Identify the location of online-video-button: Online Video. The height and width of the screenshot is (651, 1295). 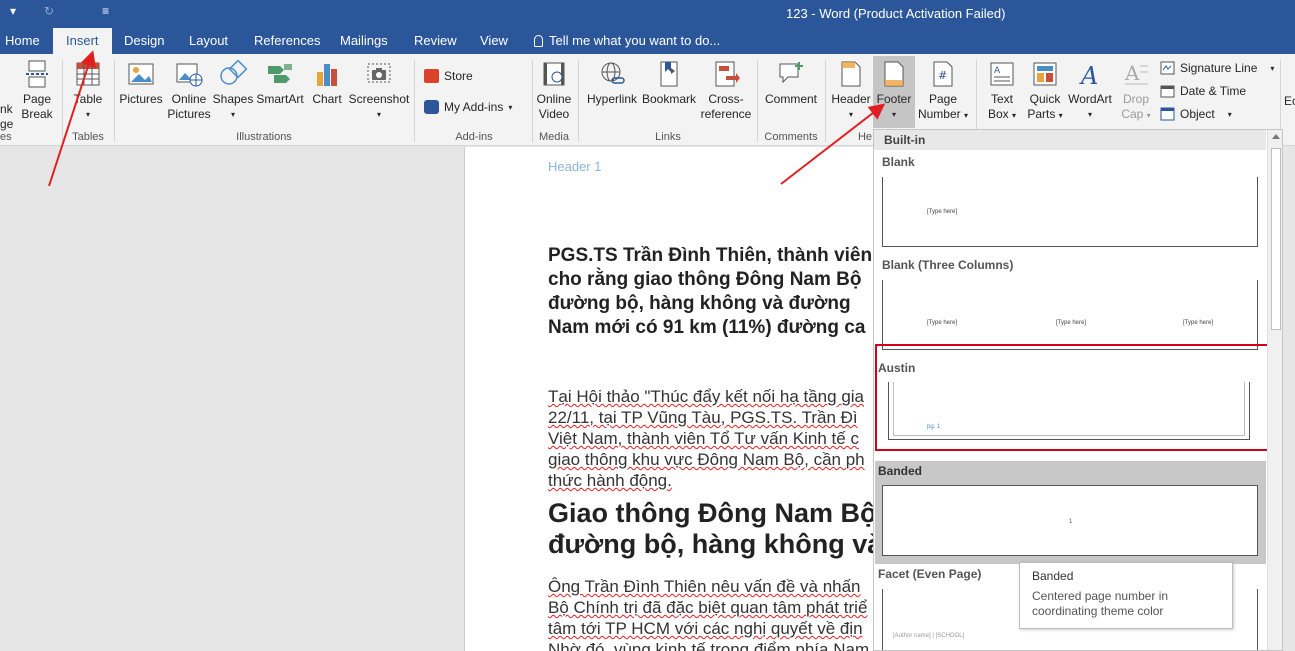
(554, 91).